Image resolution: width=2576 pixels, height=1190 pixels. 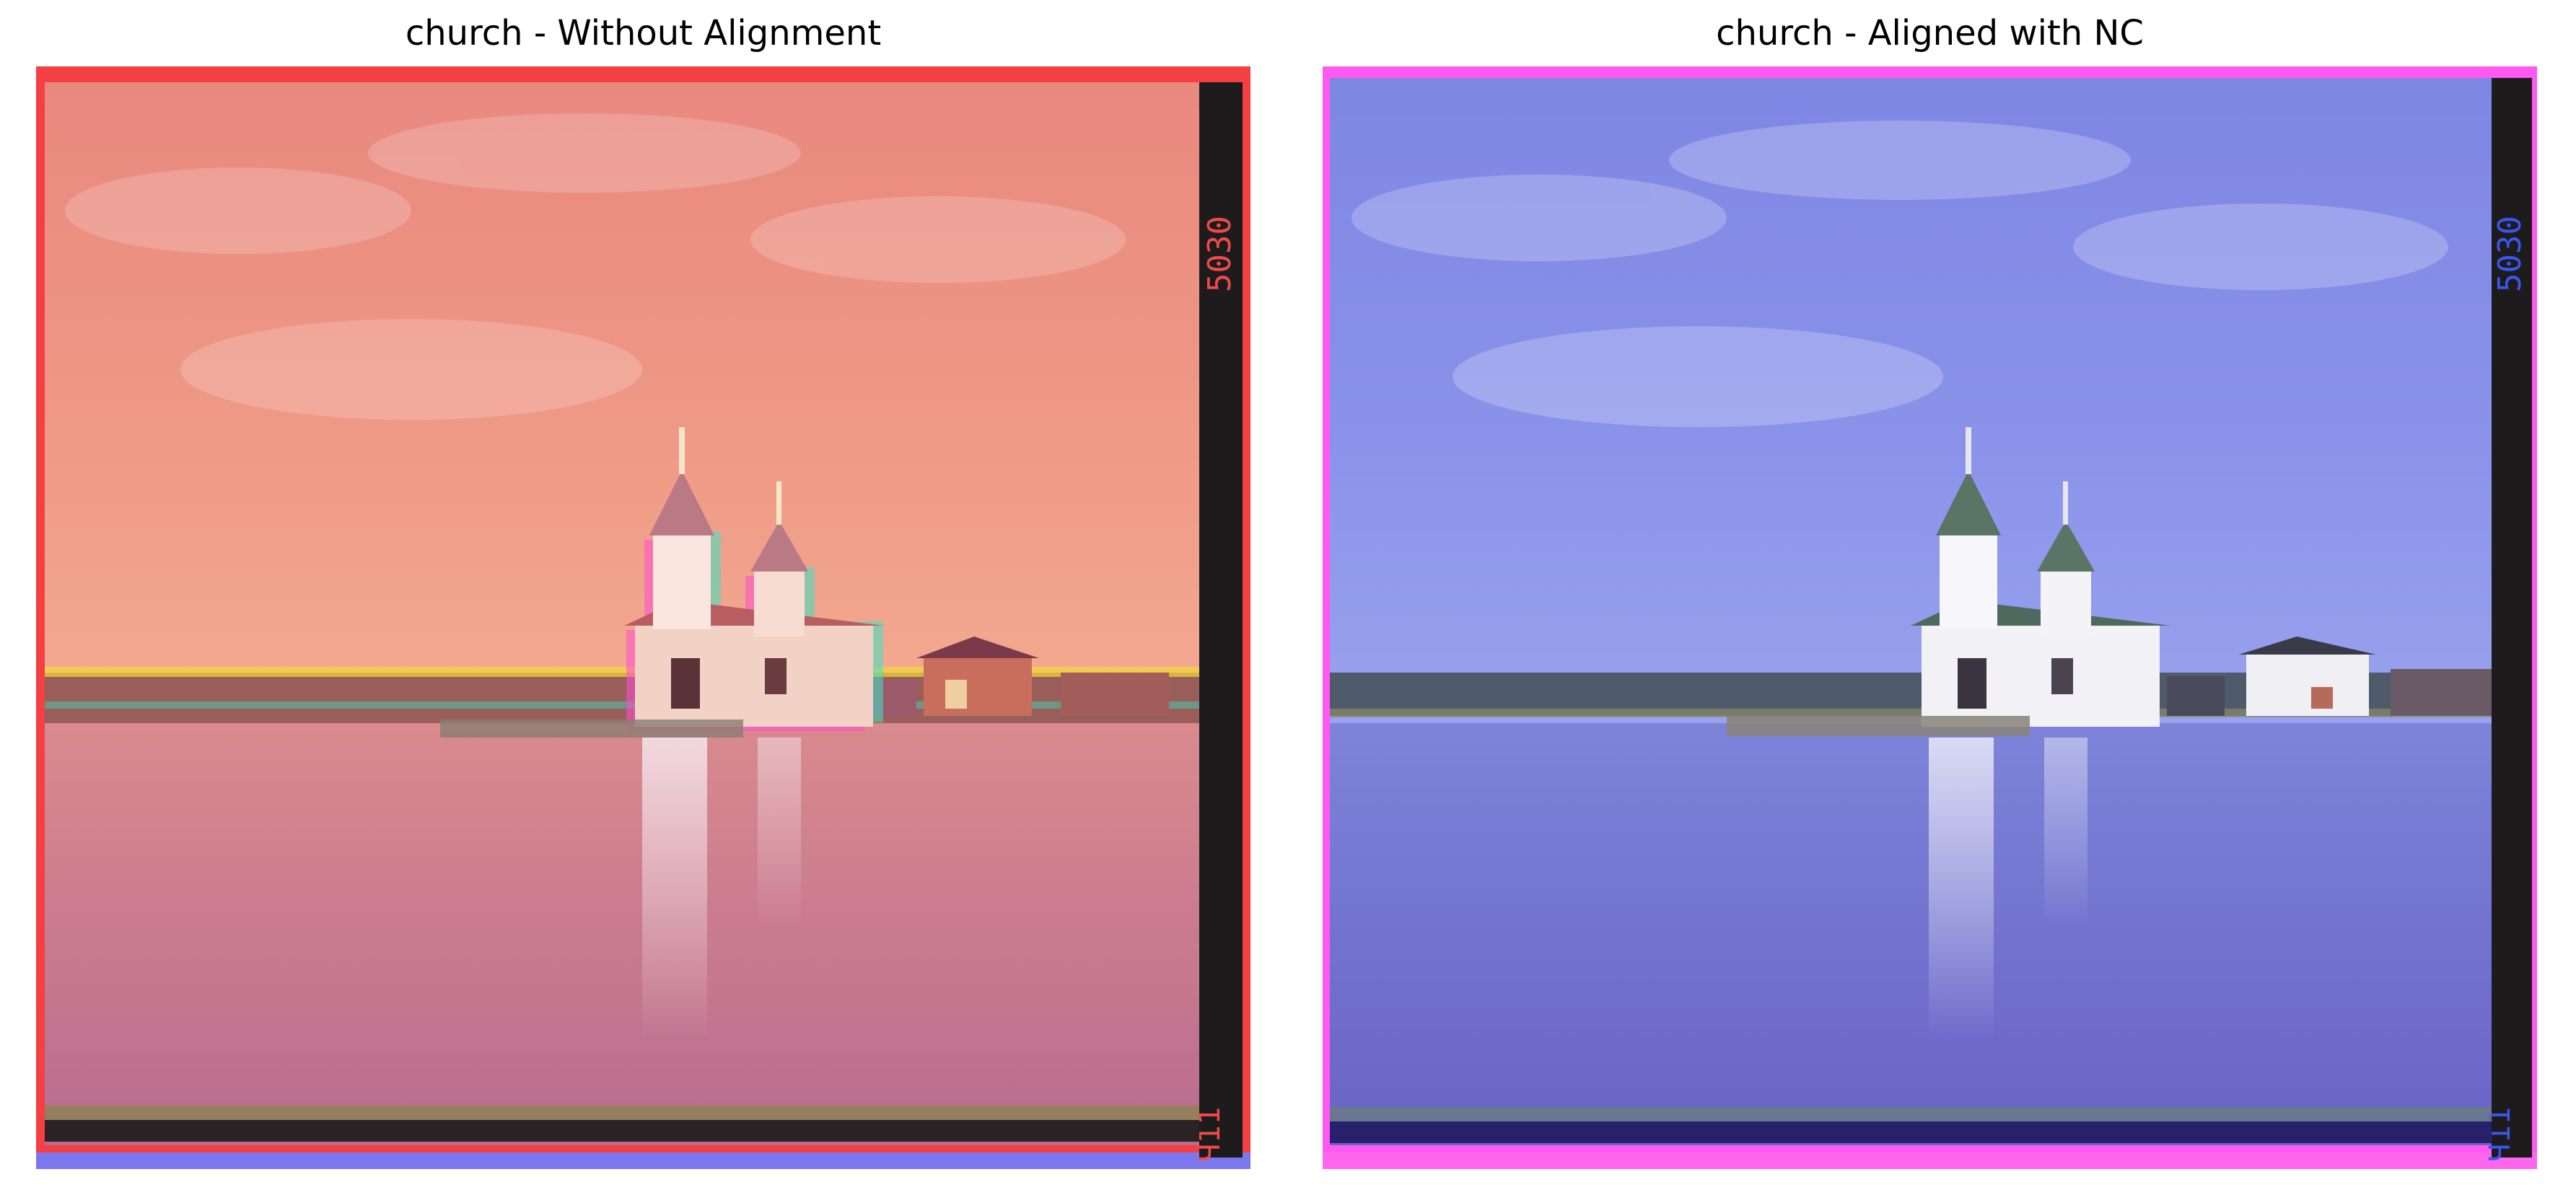 I want to click on panel-title-without-alignment: church - Without Alignment, so click(x=643, y=33).